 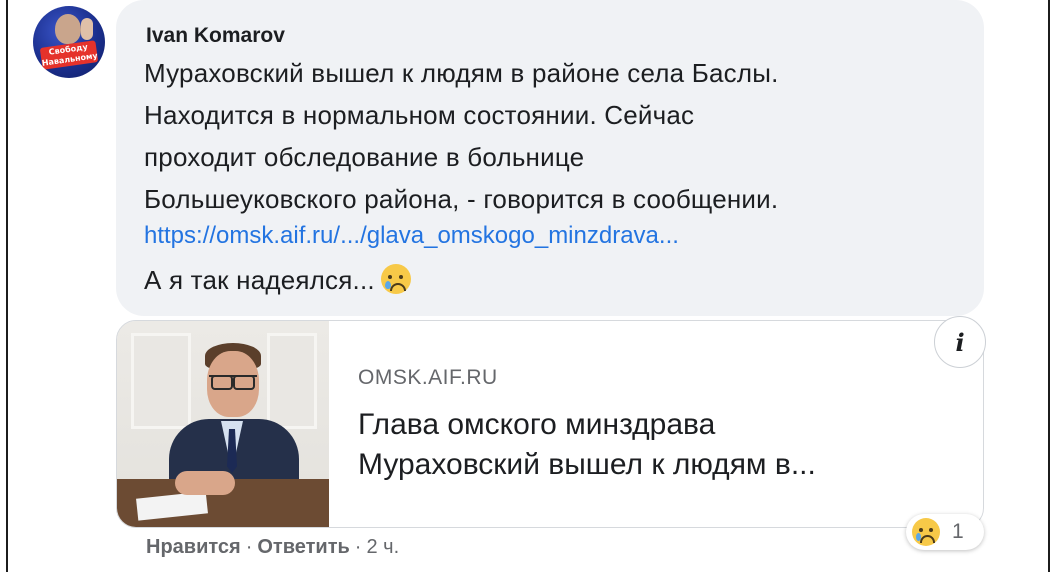 I want to click on comment-actions: Нравится · Ответить · 2 ч., so click(x=272, y=547).